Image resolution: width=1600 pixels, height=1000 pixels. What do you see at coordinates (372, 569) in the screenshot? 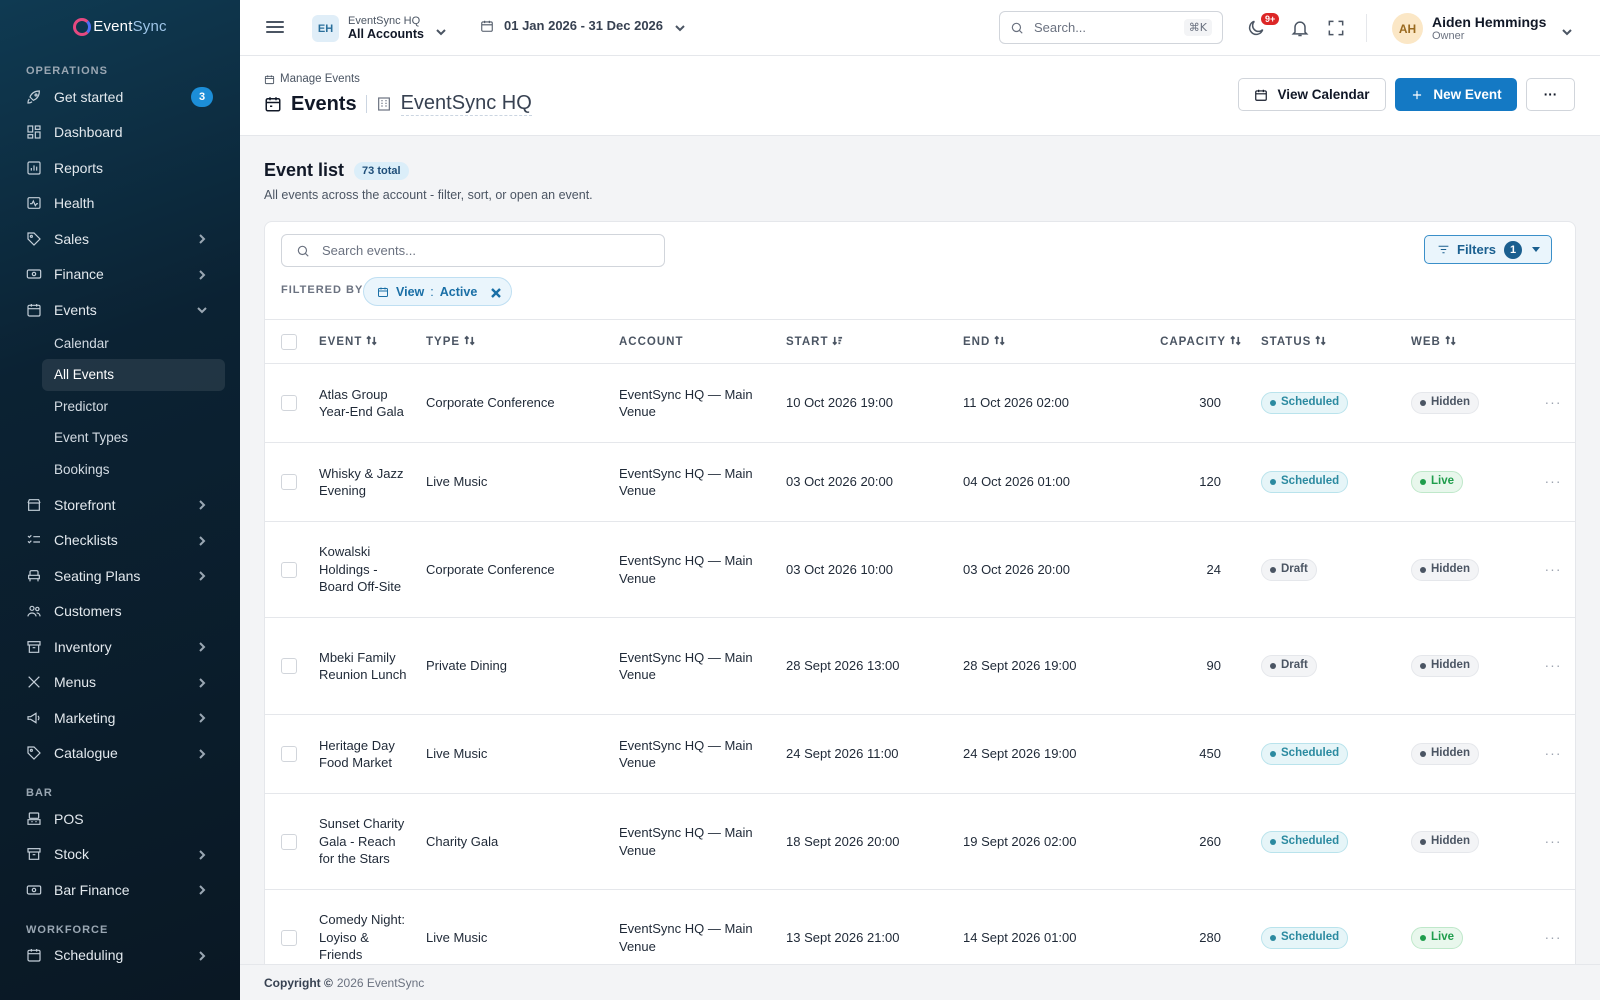
I see `event-name-cell: Kowalski Holdings - Board Off-Site` at bounding box center [372, 569].